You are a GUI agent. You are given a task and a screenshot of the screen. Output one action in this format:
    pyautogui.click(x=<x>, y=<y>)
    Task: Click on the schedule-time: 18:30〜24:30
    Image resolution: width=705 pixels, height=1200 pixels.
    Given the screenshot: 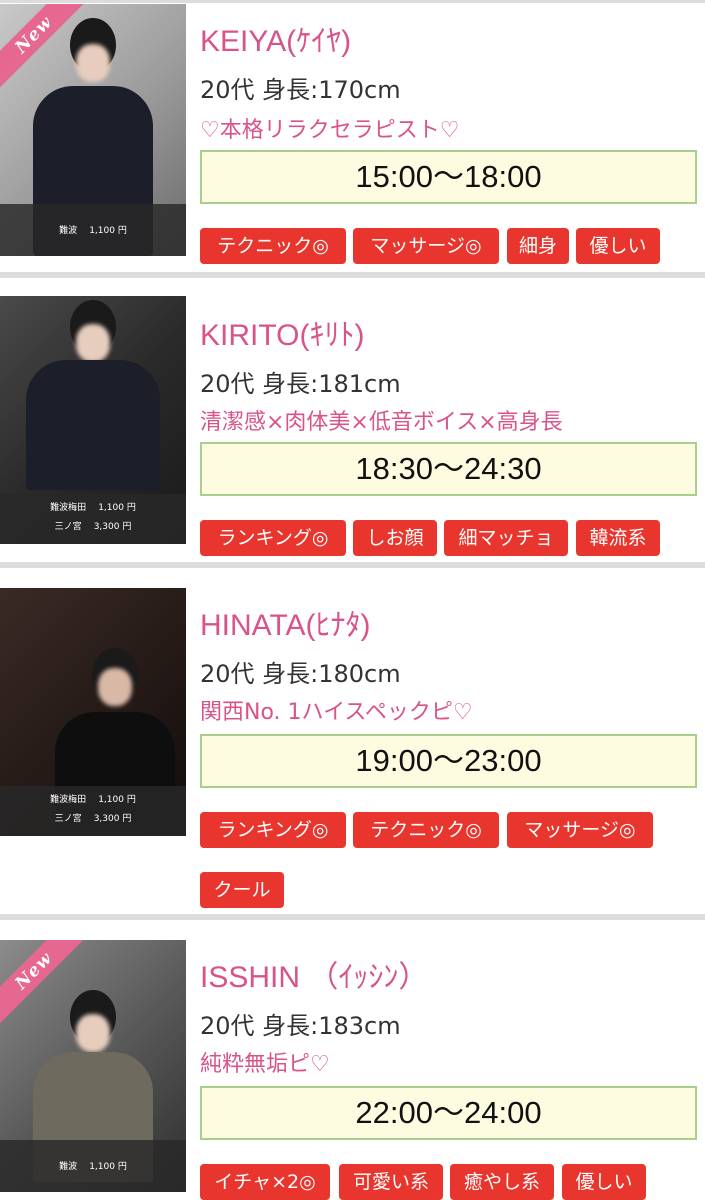 What is the action you would take?
    pyautogui.click(x=448, y=469)
    